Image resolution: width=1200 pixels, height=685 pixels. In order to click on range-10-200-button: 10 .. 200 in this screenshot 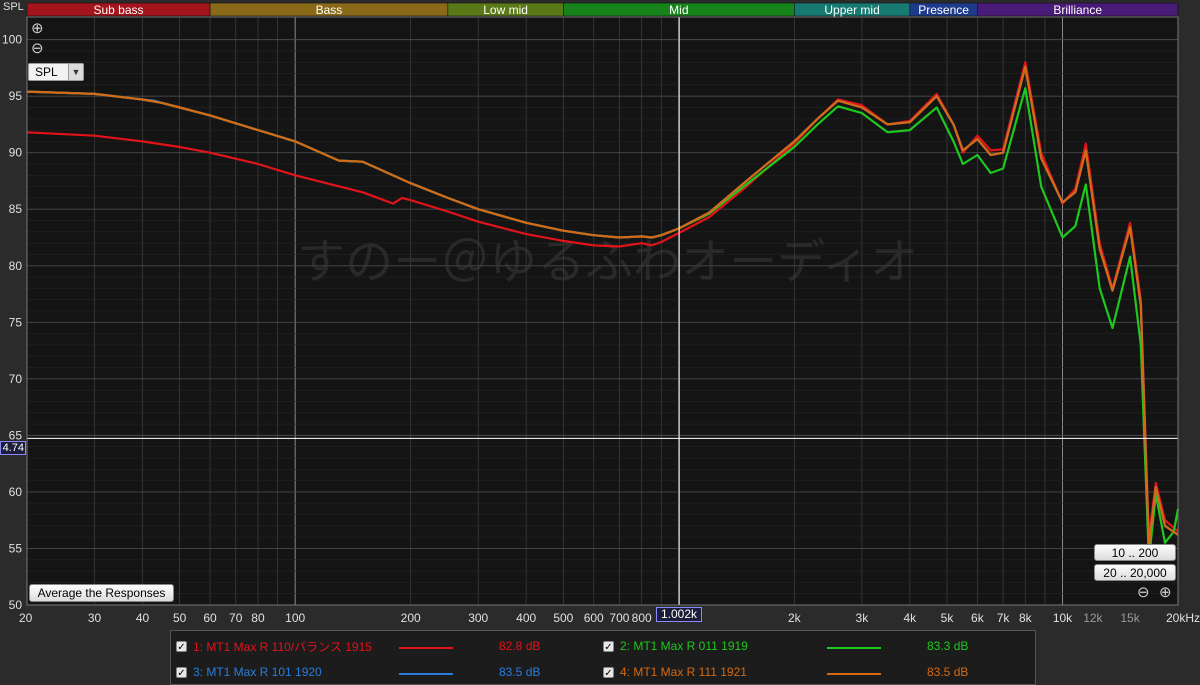, I will do `click(1135, 552)`.